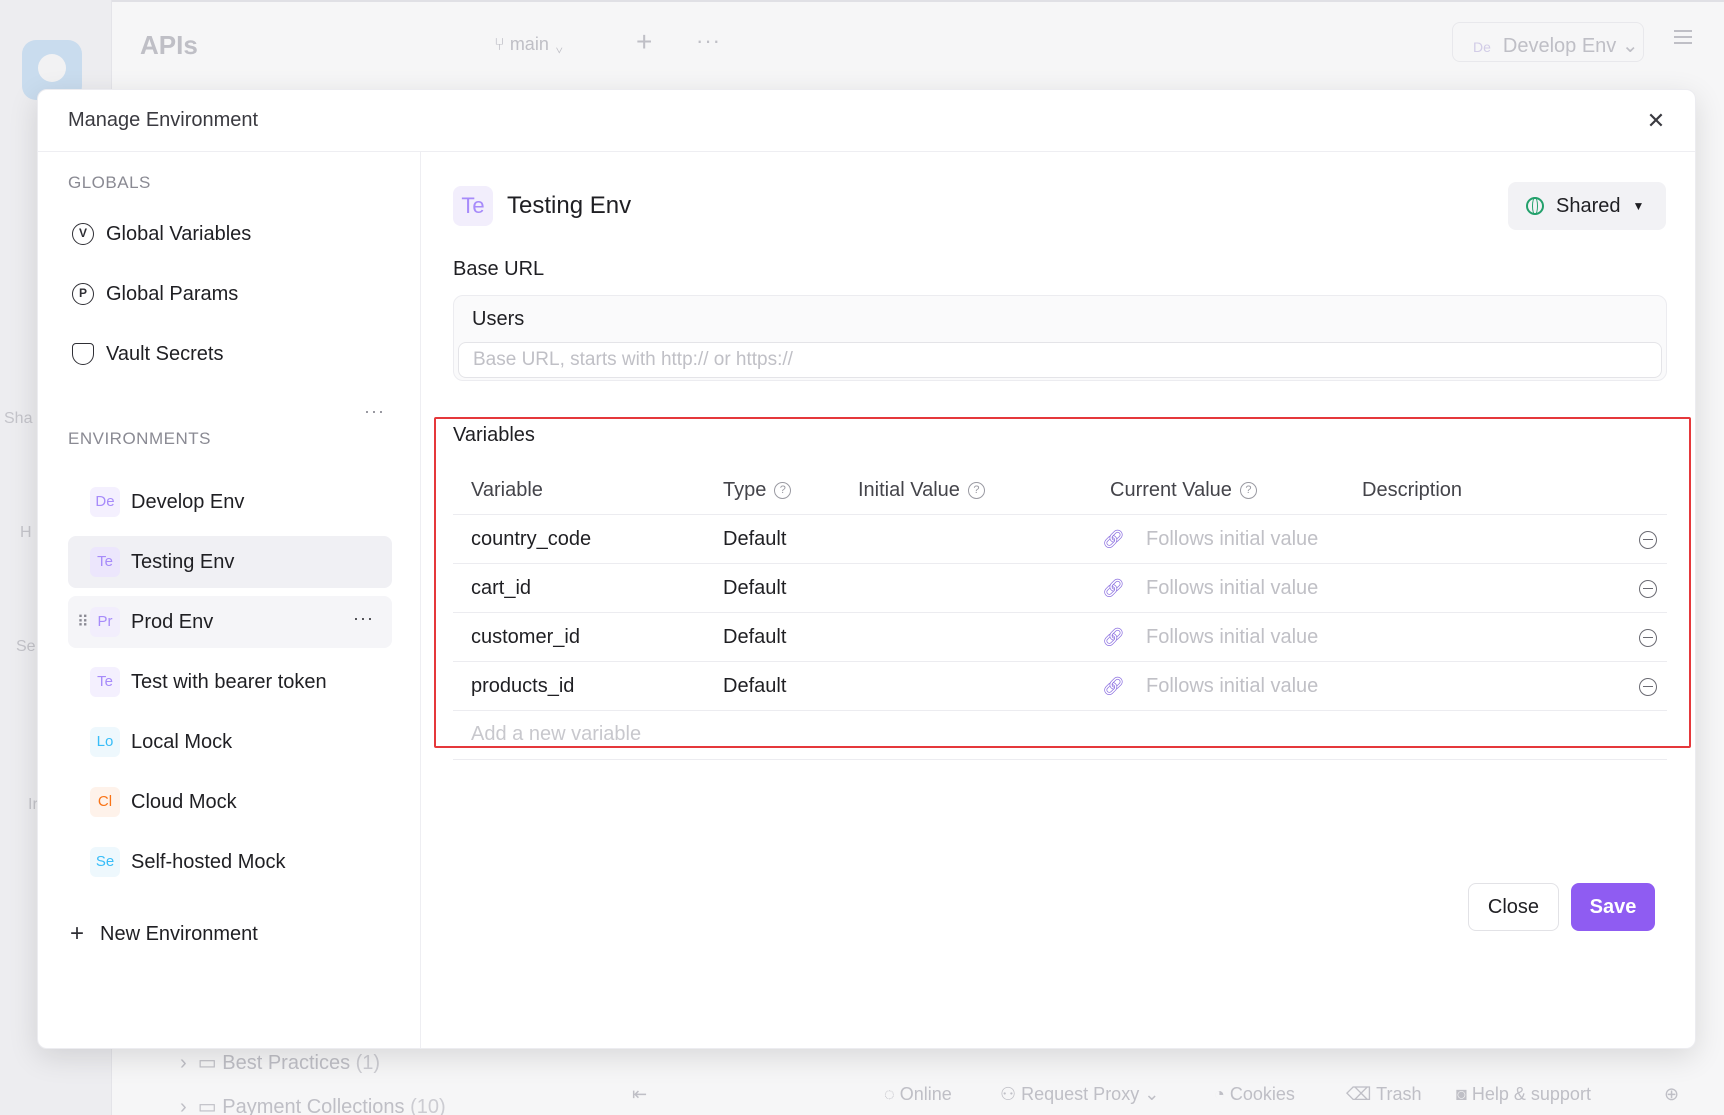 The height and width of the screenshot is (1115, 1724). Describe the element at coordinates (499, 269) in the screenshot. I see `base-url-label: Base URL` at that location.